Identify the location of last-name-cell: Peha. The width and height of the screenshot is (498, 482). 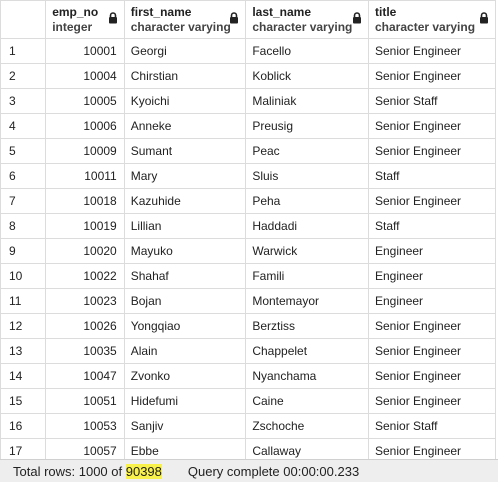
(307, 201).